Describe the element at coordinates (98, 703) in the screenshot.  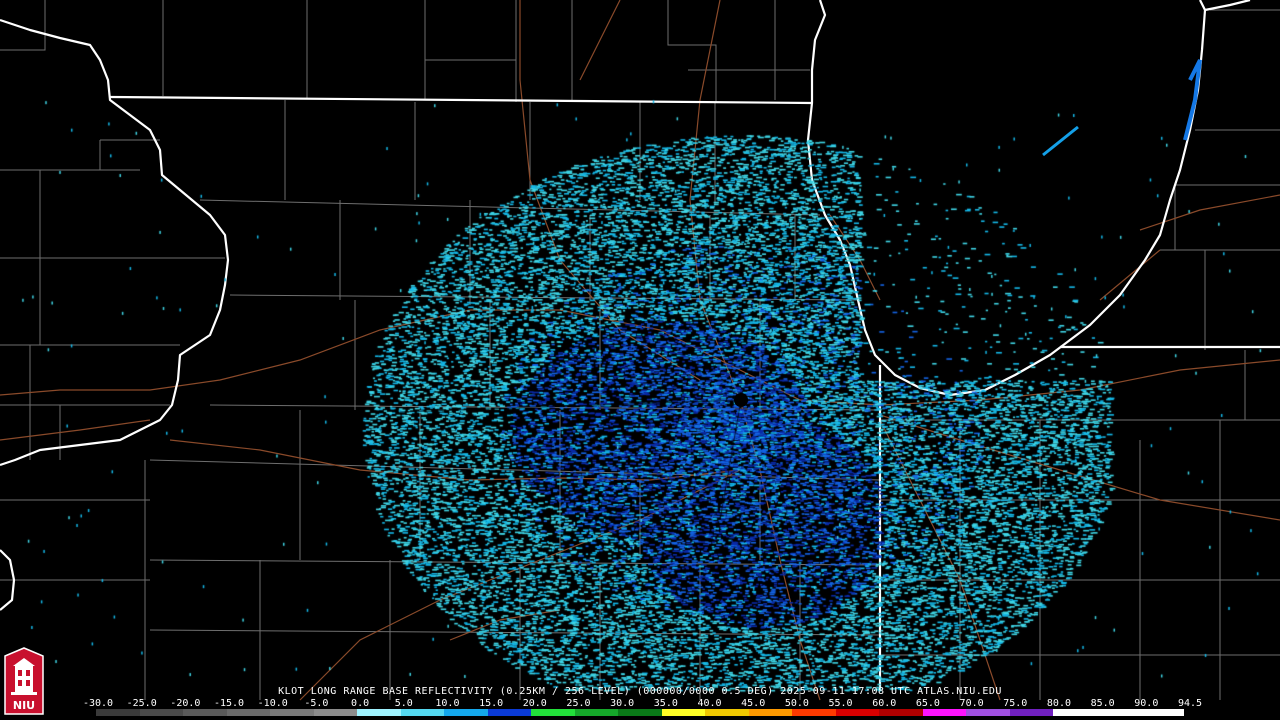
I see `legend-label: -30.0` at that location.